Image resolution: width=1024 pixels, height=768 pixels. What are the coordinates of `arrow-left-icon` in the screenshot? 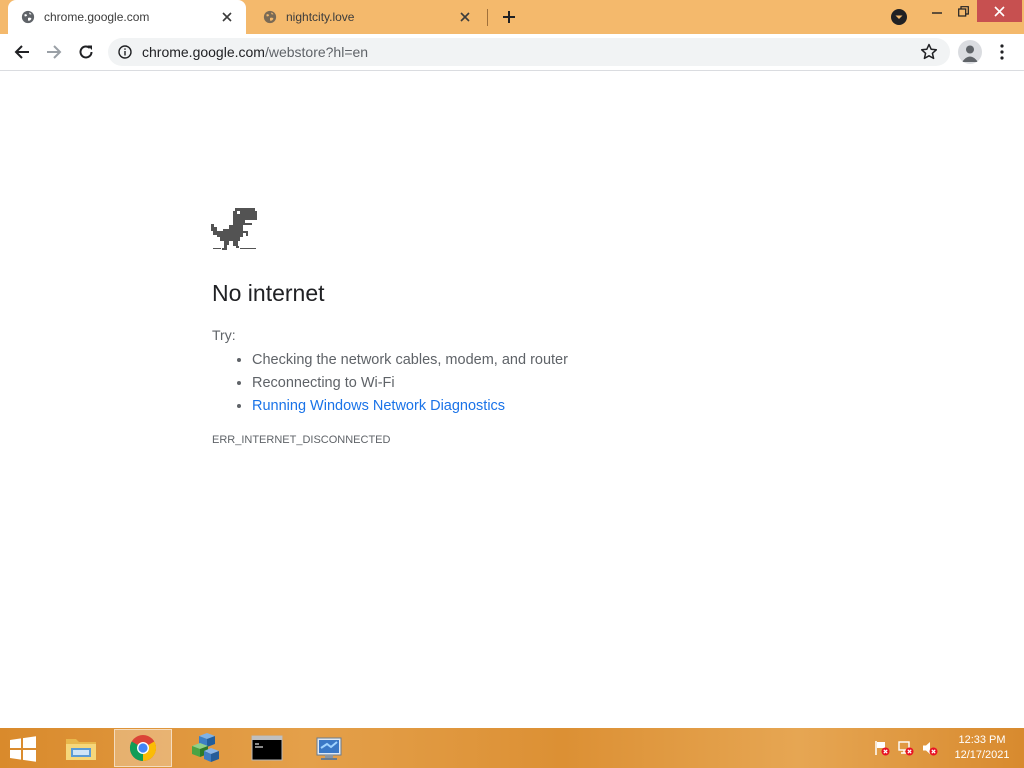 It's located at (21, 52).